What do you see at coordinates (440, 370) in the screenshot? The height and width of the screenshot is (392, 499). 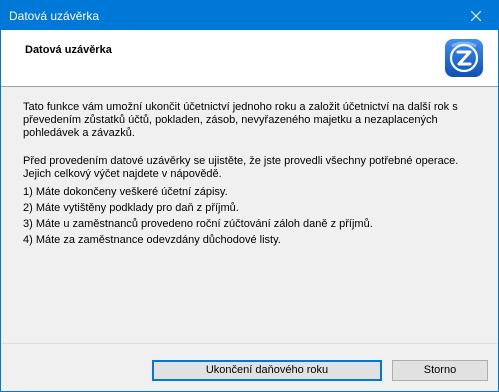 I see `cancel-button: Storno` at bounding box center [440, 370].